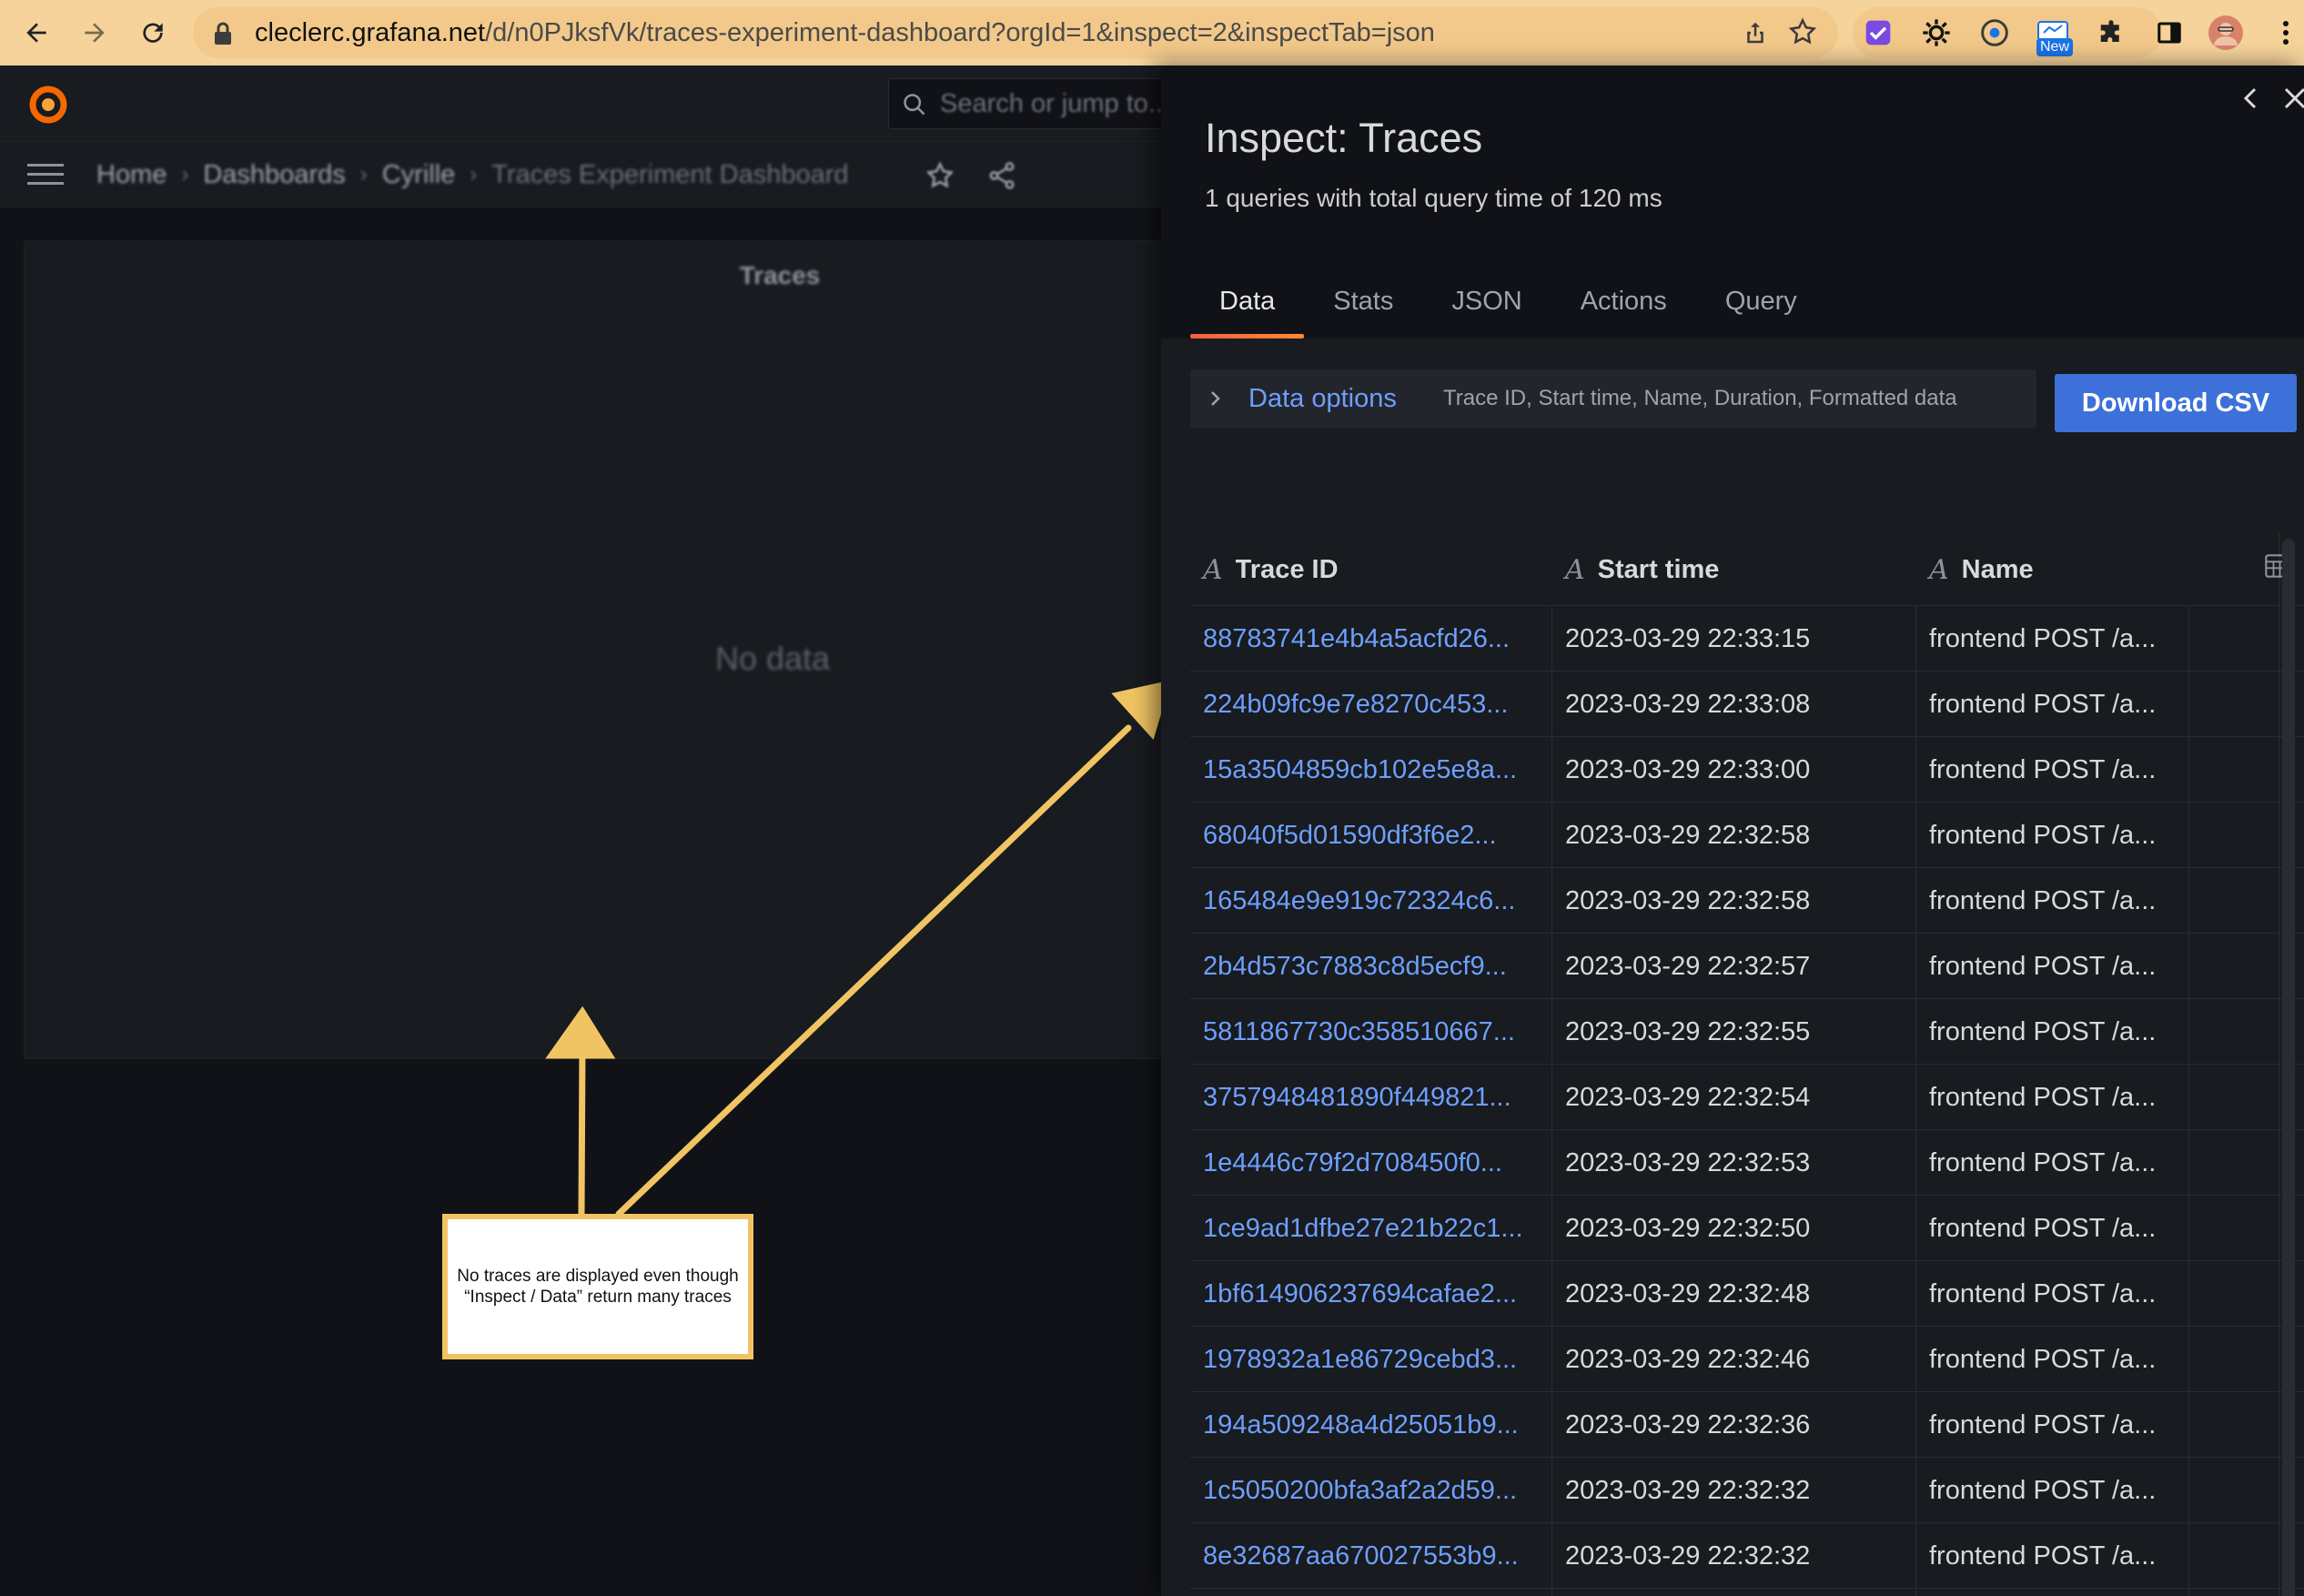 This screenshot has height=1596, width=2304. Describe the element at coordinates (95, 33) in the screenshot. I see `forward-icon` at that location.